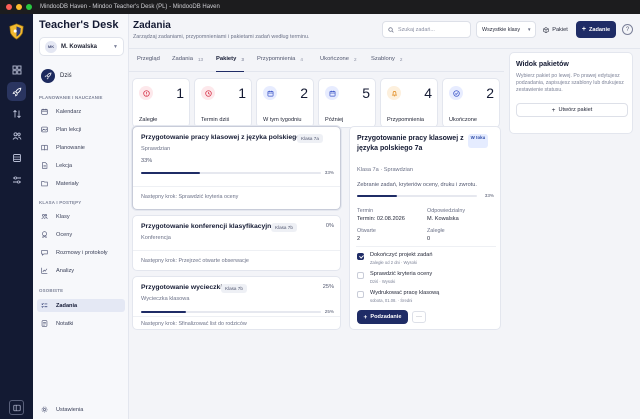  I want to click on sidebar-item-lesson: Lekcja, so click(81, 165).